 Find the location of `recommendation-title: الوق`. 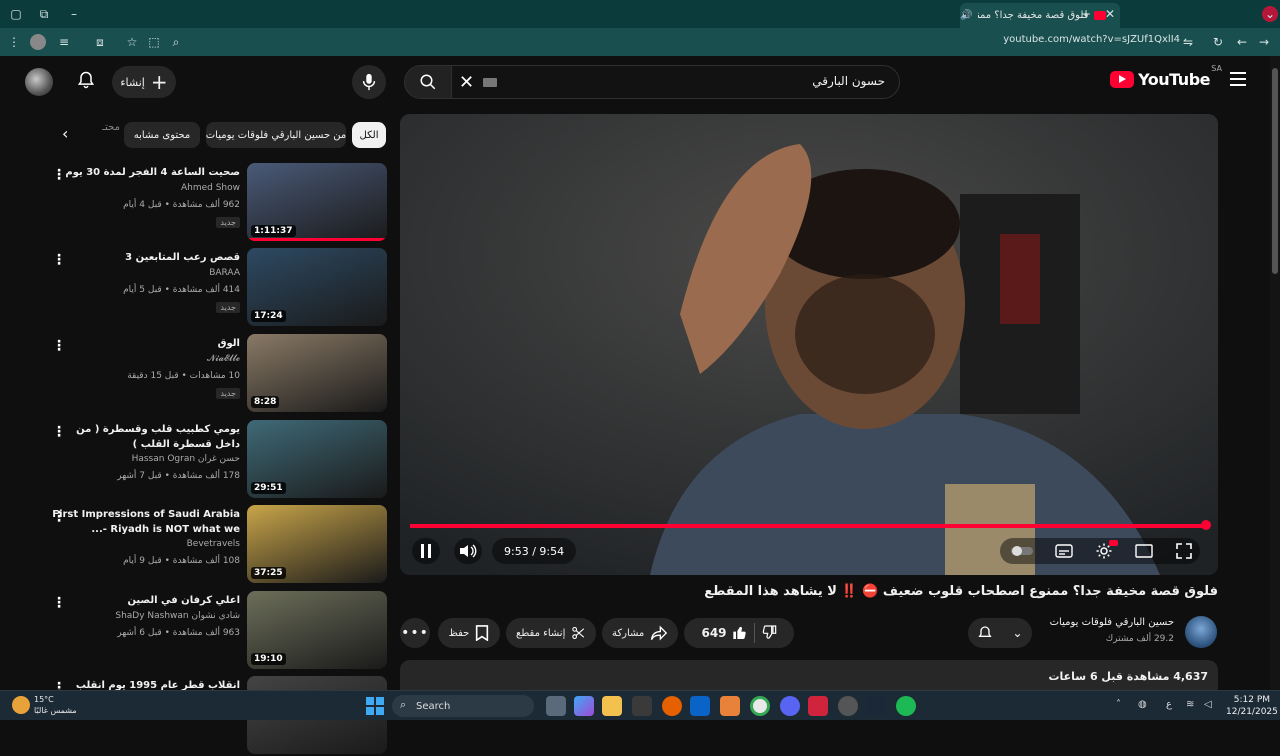

recommendation-title: الوق is located at coordinates (145, 343).